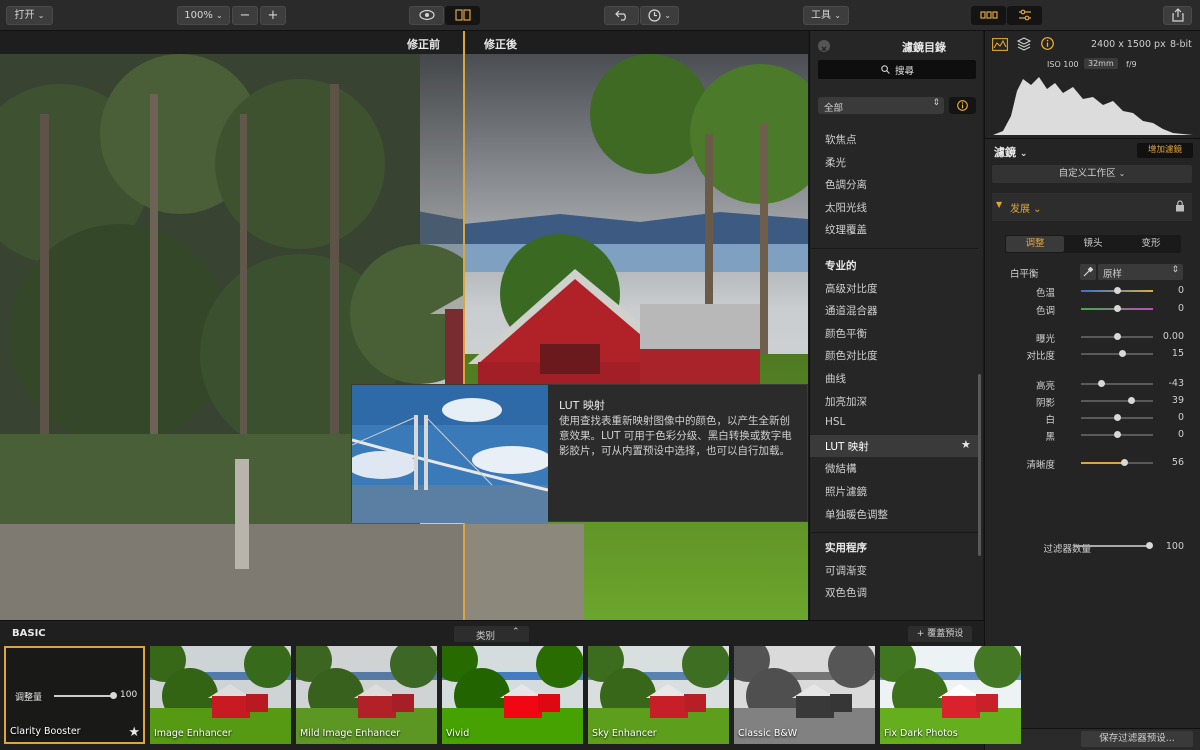 Image resolution: width=1200 pixels, height=750 pixels. I want to click on catalog-filter-item: 色調分离, so click(846, 184).